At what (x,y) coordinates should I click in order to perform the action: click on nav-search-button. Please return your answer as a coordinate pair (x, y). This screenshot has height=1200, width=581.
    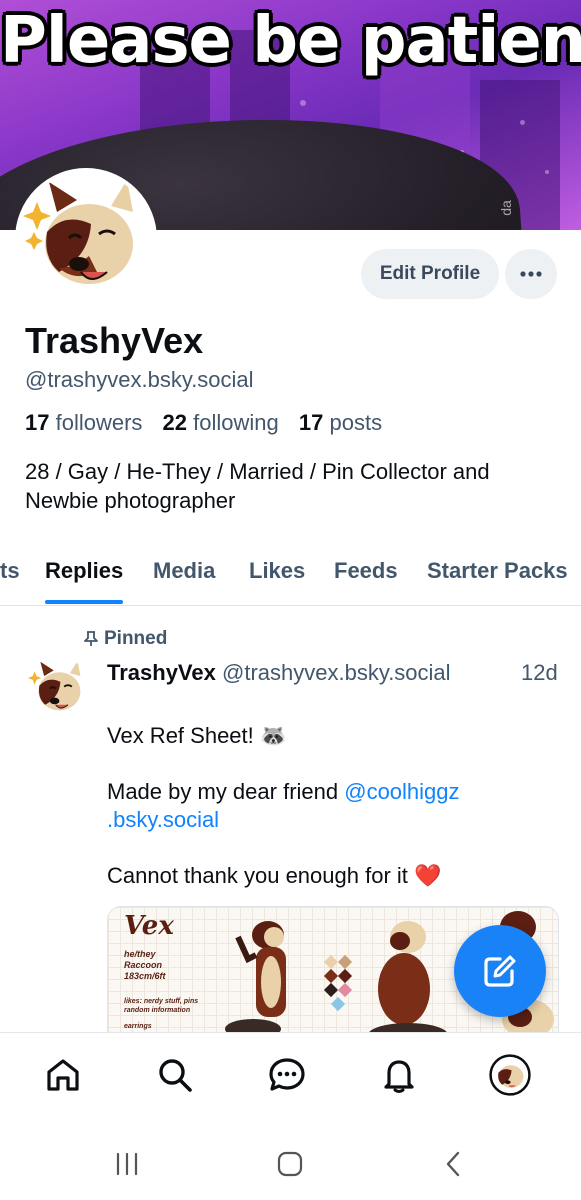
    Looking at the image, I should click on (175, 1075).